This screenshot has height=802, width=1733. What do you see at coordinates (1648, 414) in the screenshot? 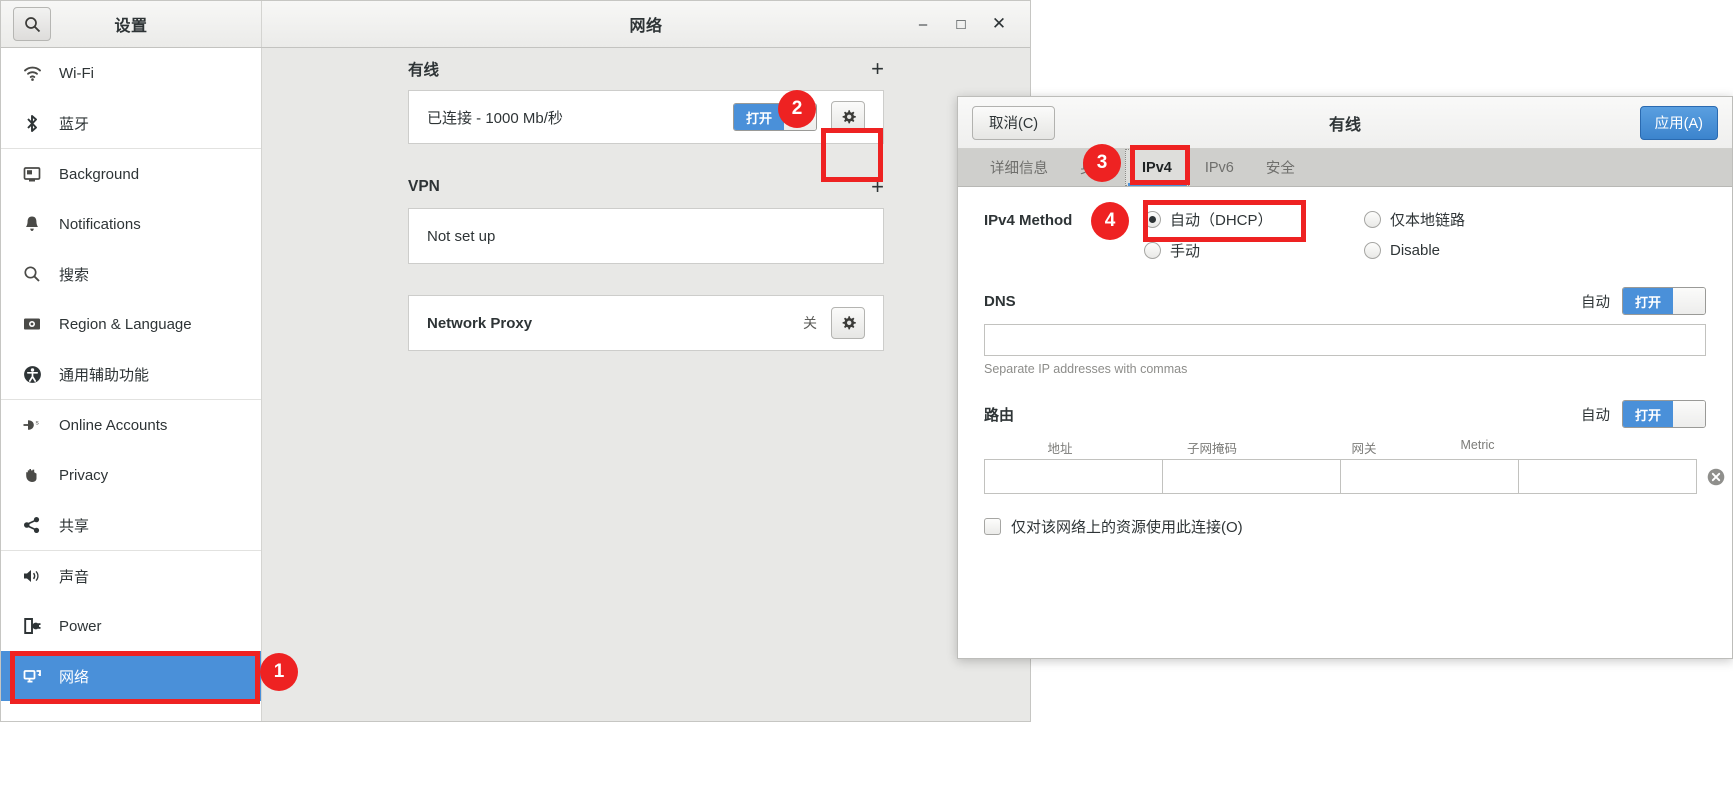
I see `routes-toggle-on-label: 打开` at bounding box center [1648, 414].